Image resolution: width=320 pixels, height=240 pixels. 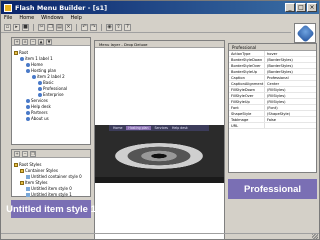 I want to click on selected-item-banner: Professional, so click(x=272, y=189).